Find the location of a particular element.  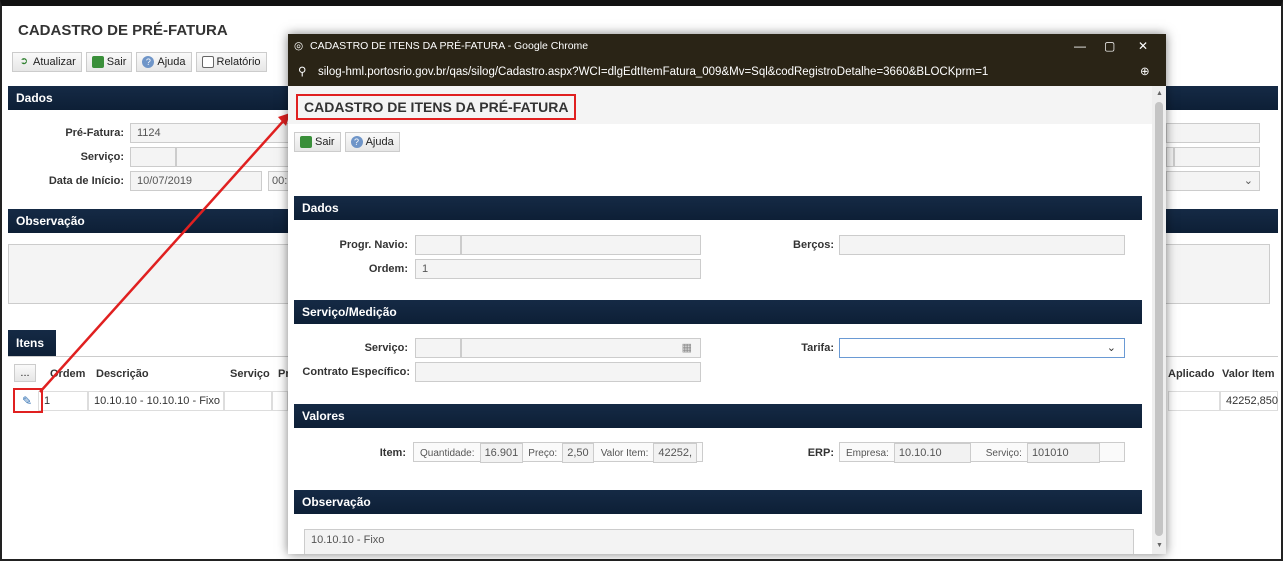

preco-label: Preço: is located at coordinates (543, 453).